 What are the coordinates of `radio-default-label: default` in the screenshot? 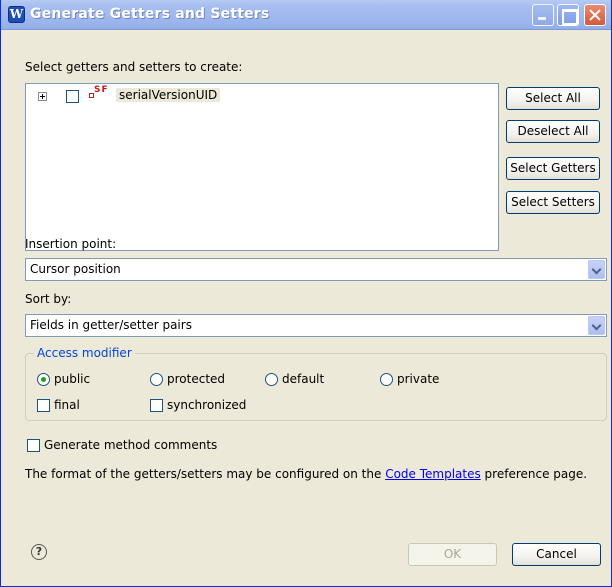 It's located at (303, 379).